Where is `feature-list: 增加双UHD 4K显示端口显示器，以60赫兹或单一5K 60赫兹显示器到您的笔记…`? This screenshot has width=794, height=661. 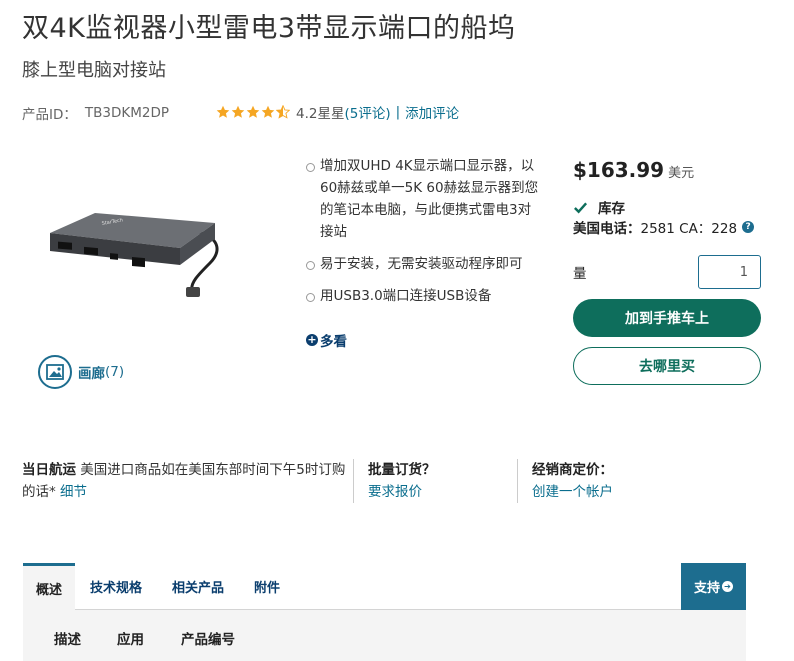
feature-list: 增加双UHD 4K显示端口显示器，以60赫兹或单一5K 60赫兹显示器到您的笔记… is located at coordinates (423, 236).